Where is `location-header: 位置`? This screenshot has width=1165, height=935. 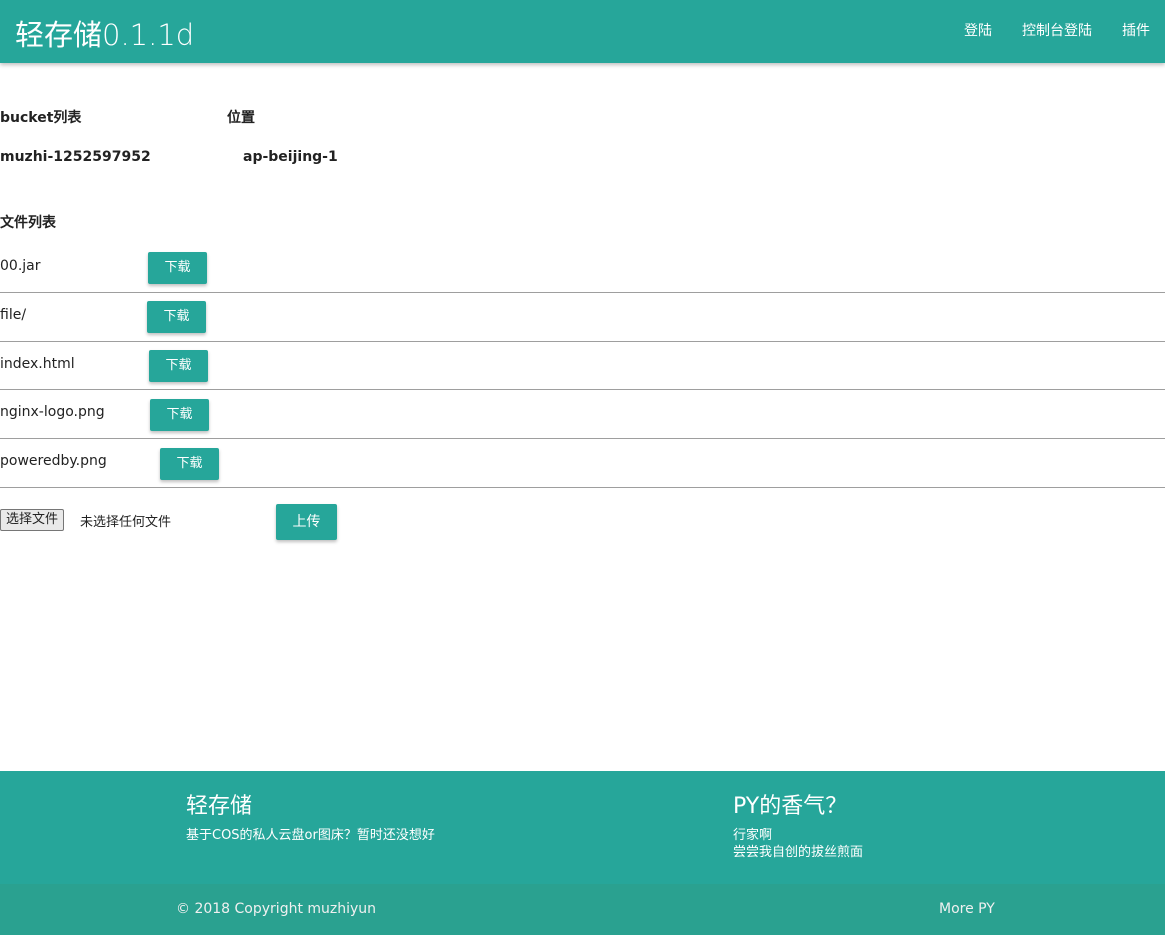
location-header: 位置 is located at coordinates (241, 118).